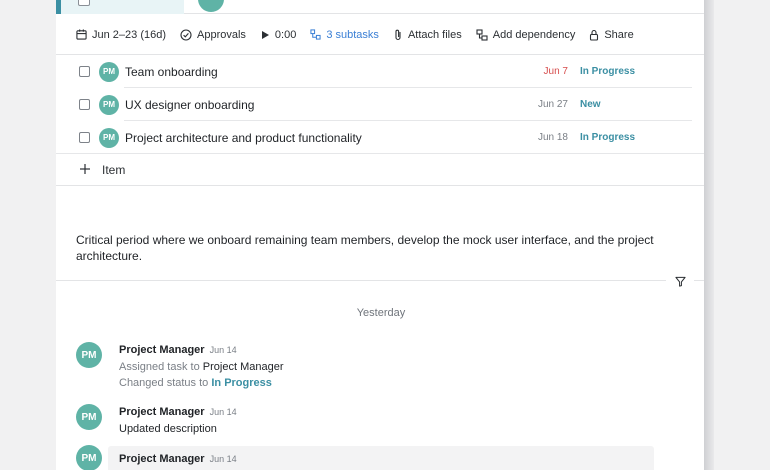  What do you see at coordinates (553, 137) in the screenshot?
I see `subtask-due-date: Jun 18` at bounding box center [553, 137].